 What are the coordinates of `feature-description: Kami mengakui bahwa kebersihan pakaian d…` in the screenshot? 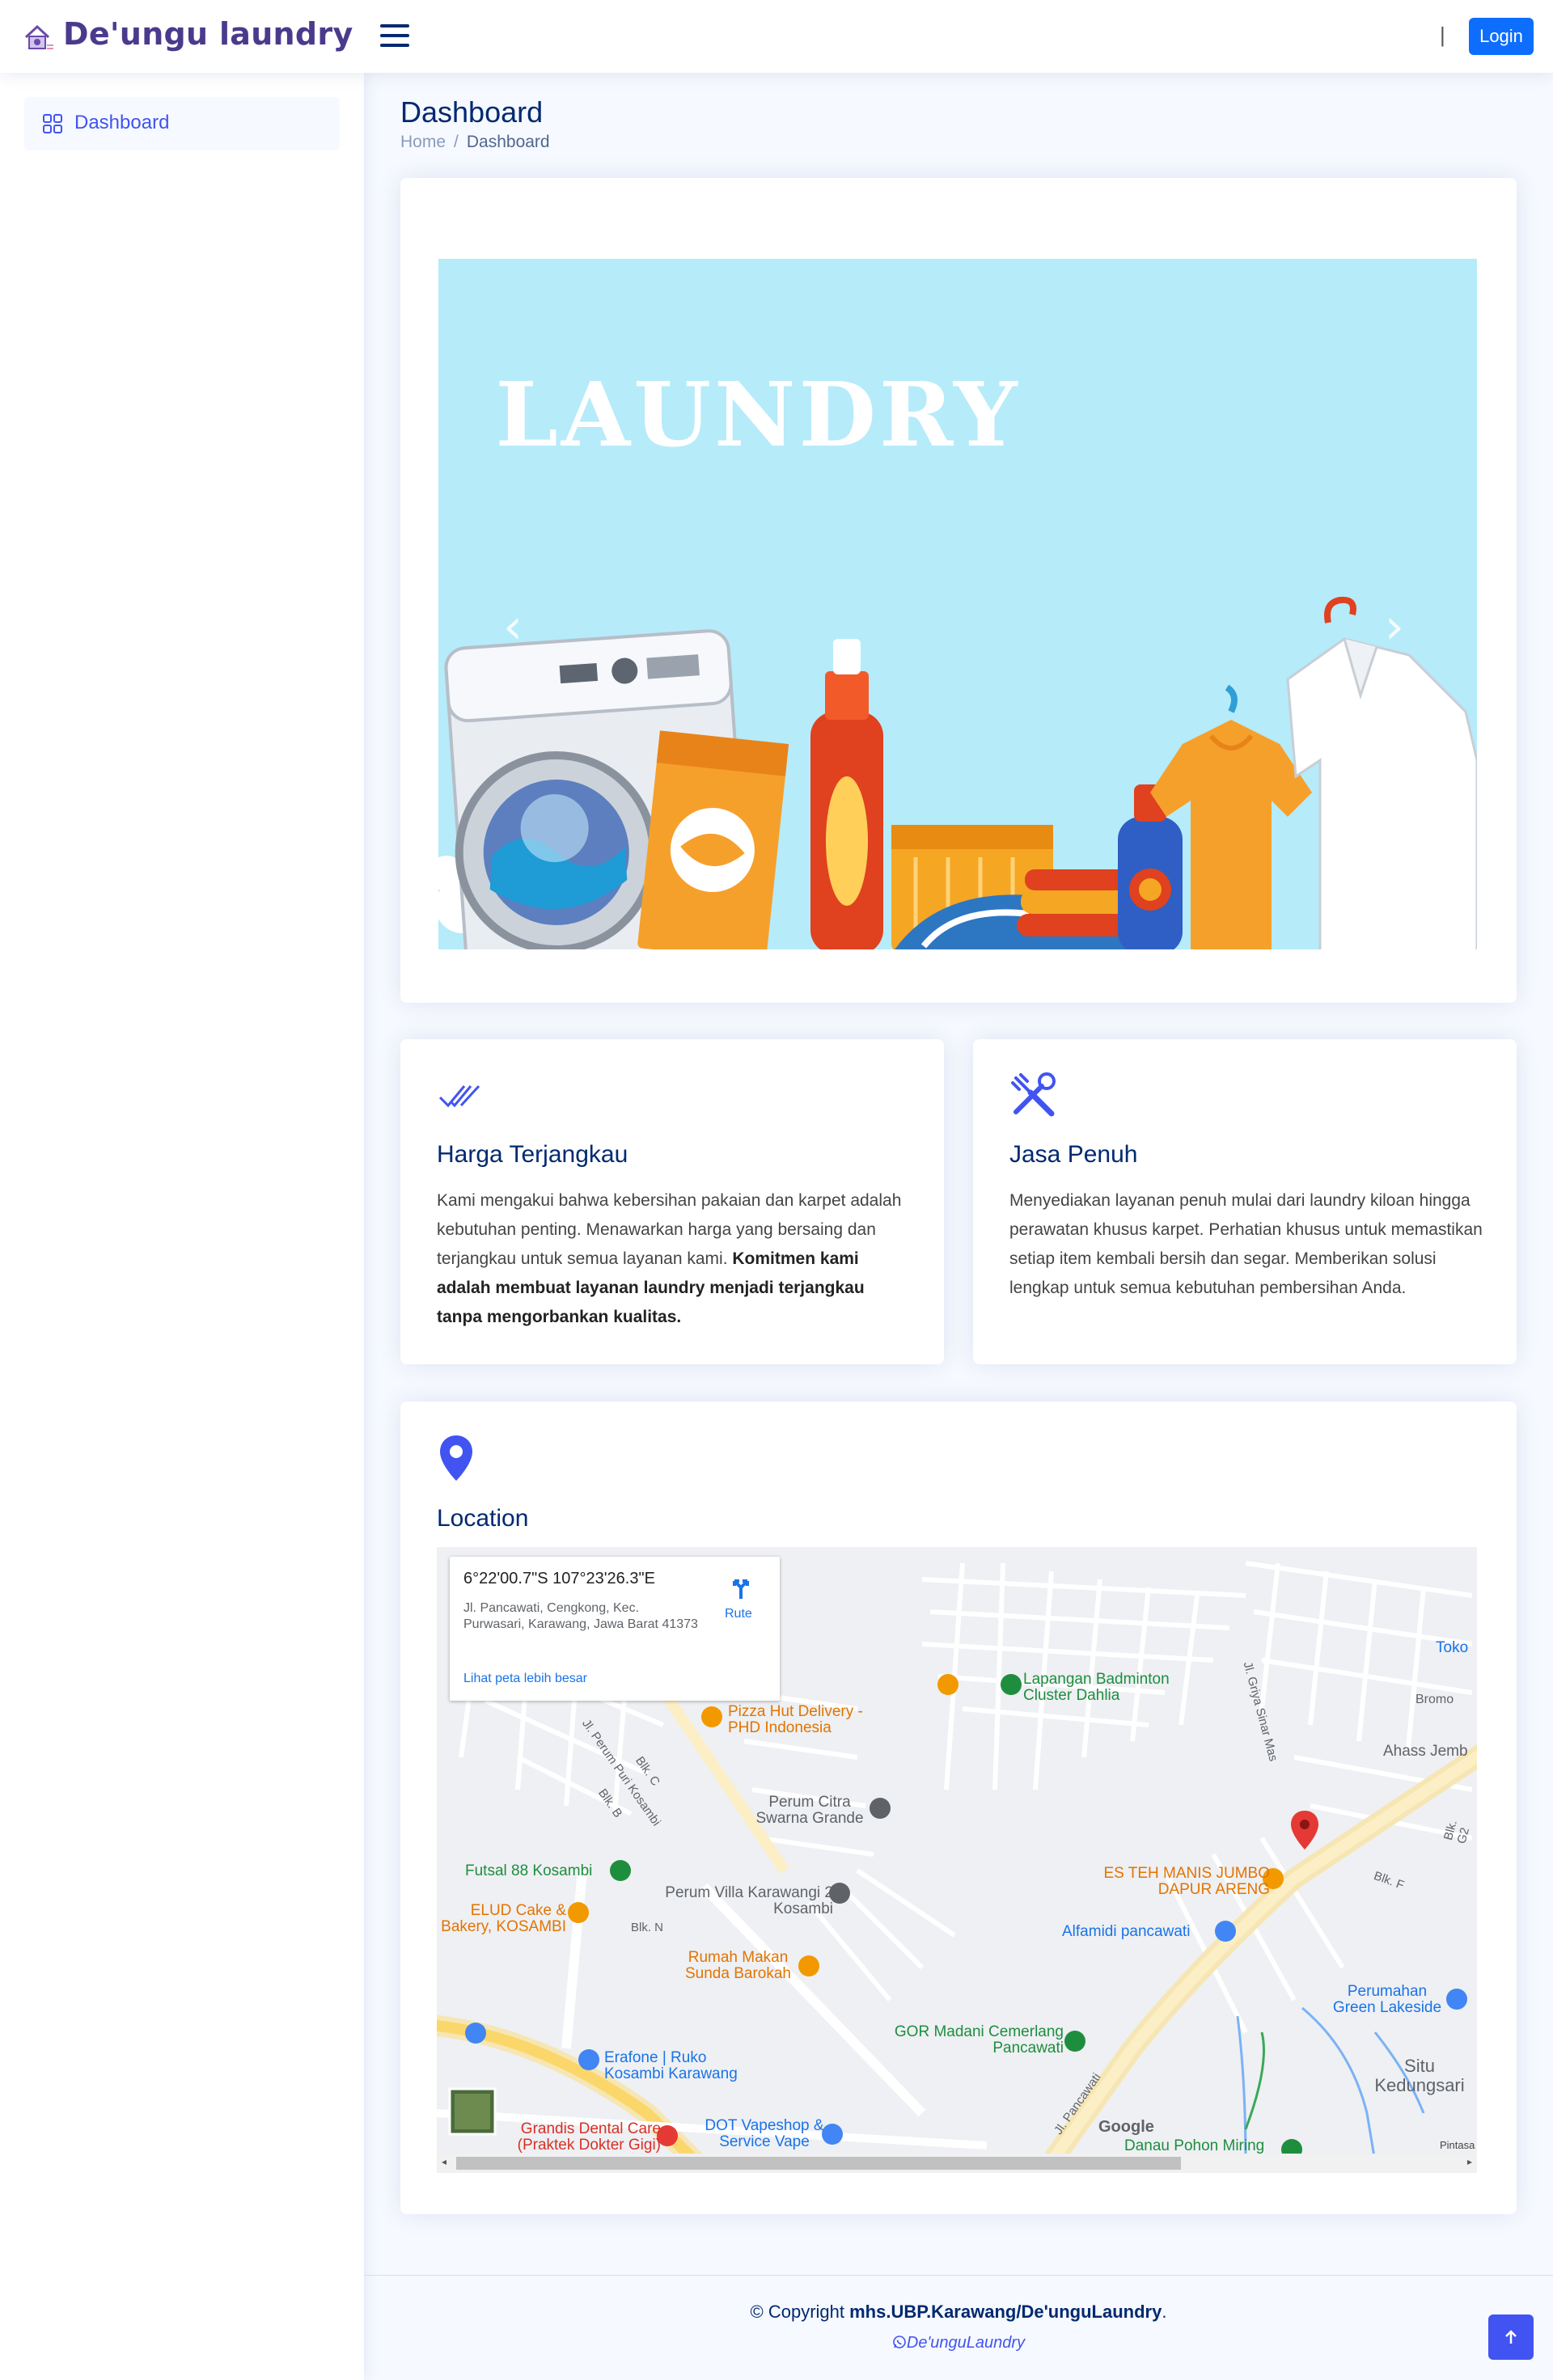 It's located at (675, 1259).